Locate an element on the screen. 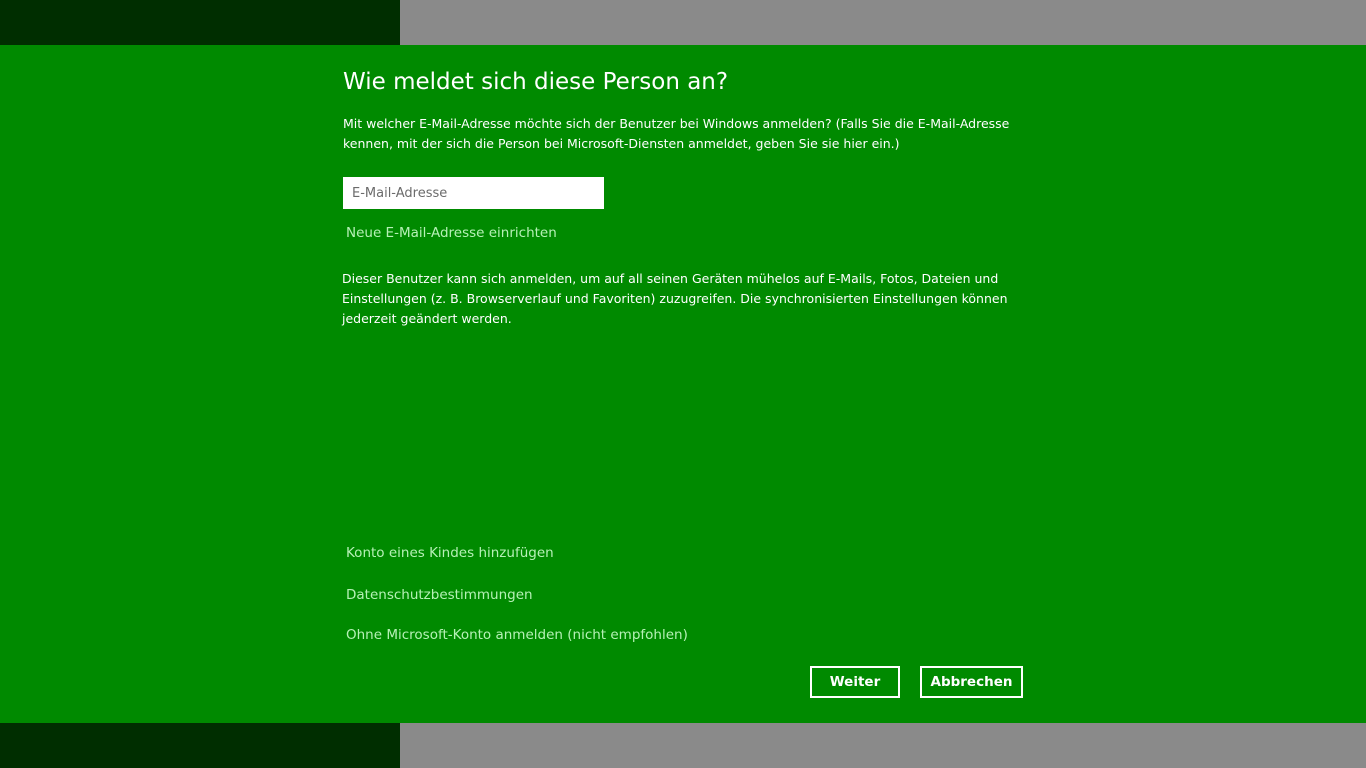  backdrop-left-bottom is located at coordinates (200, 745).